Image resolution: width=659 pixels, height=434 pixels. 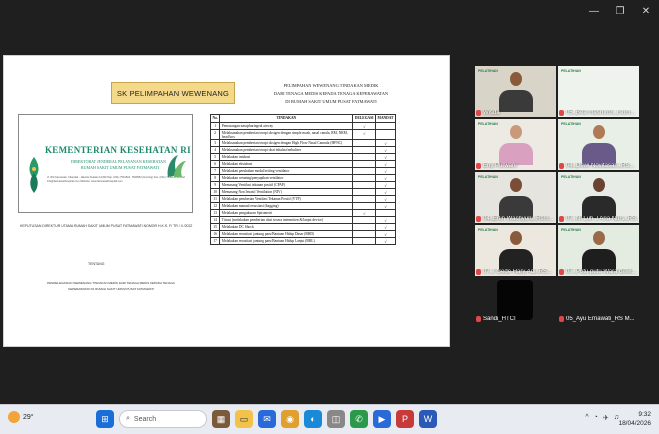 I want to click on cell-no: 3, so click(x=215, y=143).